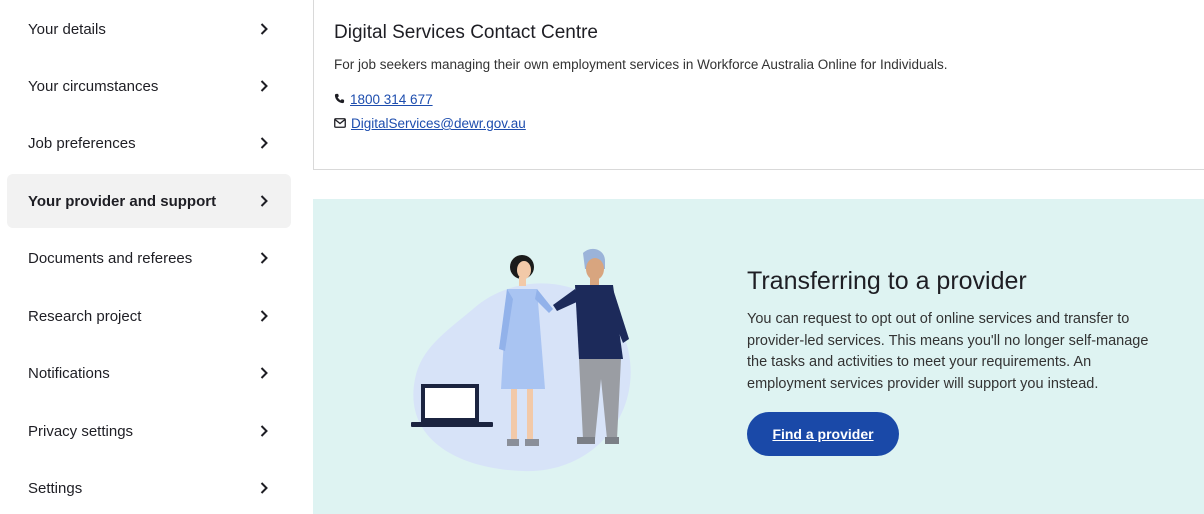  I want to click on sidebar-item-documents-and-referees: Documents and referees, so click(149, 258).